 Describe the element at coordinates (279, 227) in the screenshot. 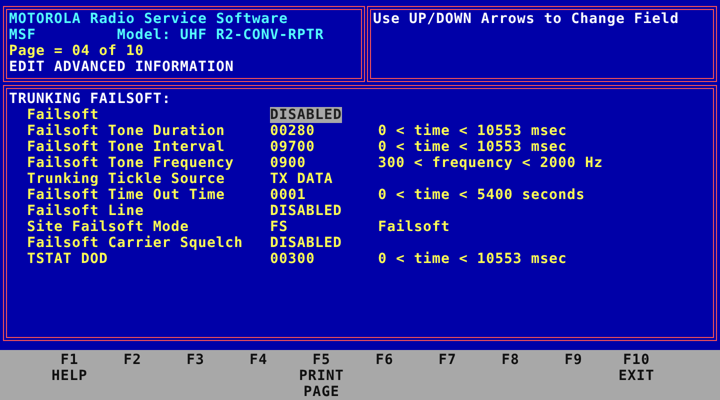

I see `field-value: FS` at that location.